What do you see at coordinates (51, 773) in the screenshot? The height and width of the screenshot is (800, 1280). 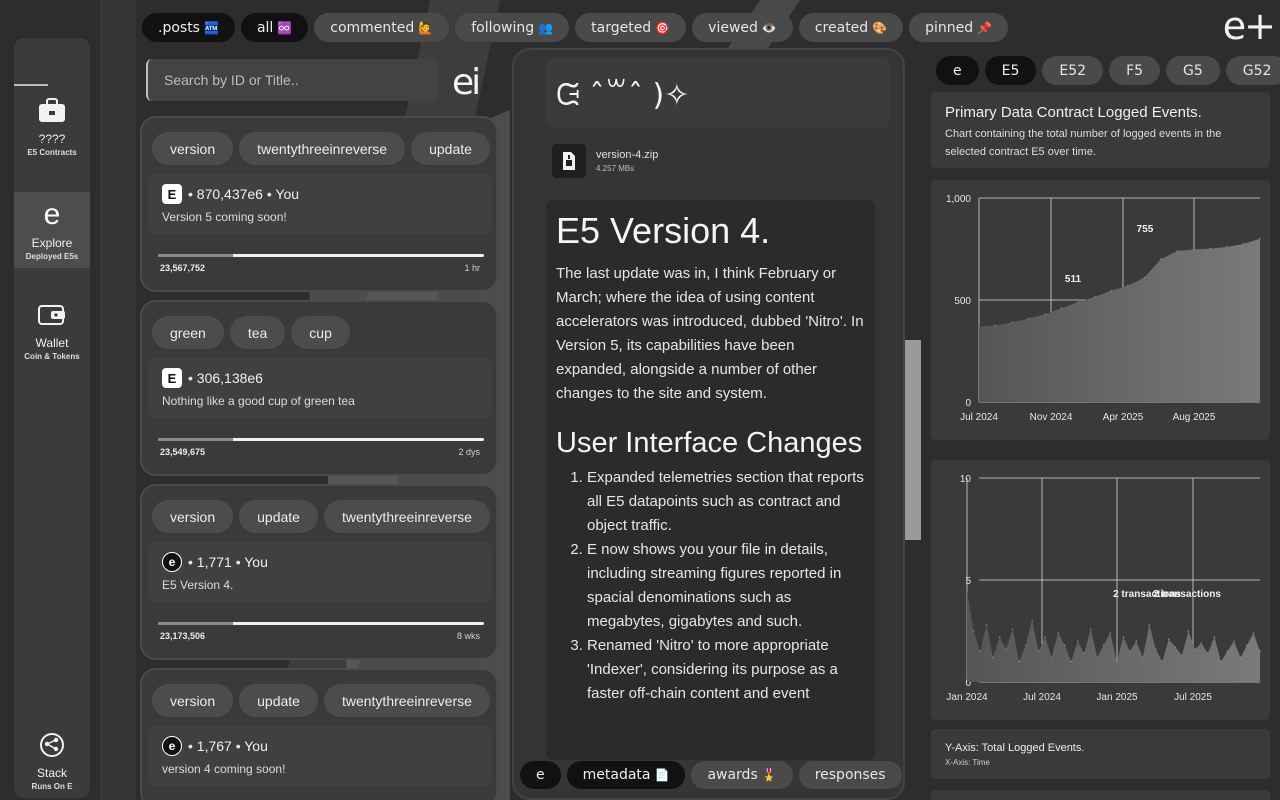 I see `sidebar-item-label: Stack` at bounding box center [51, 773].